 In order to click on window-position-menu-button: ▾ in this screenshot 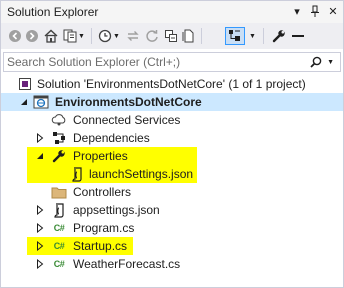, I will do `click(297, 11)`.